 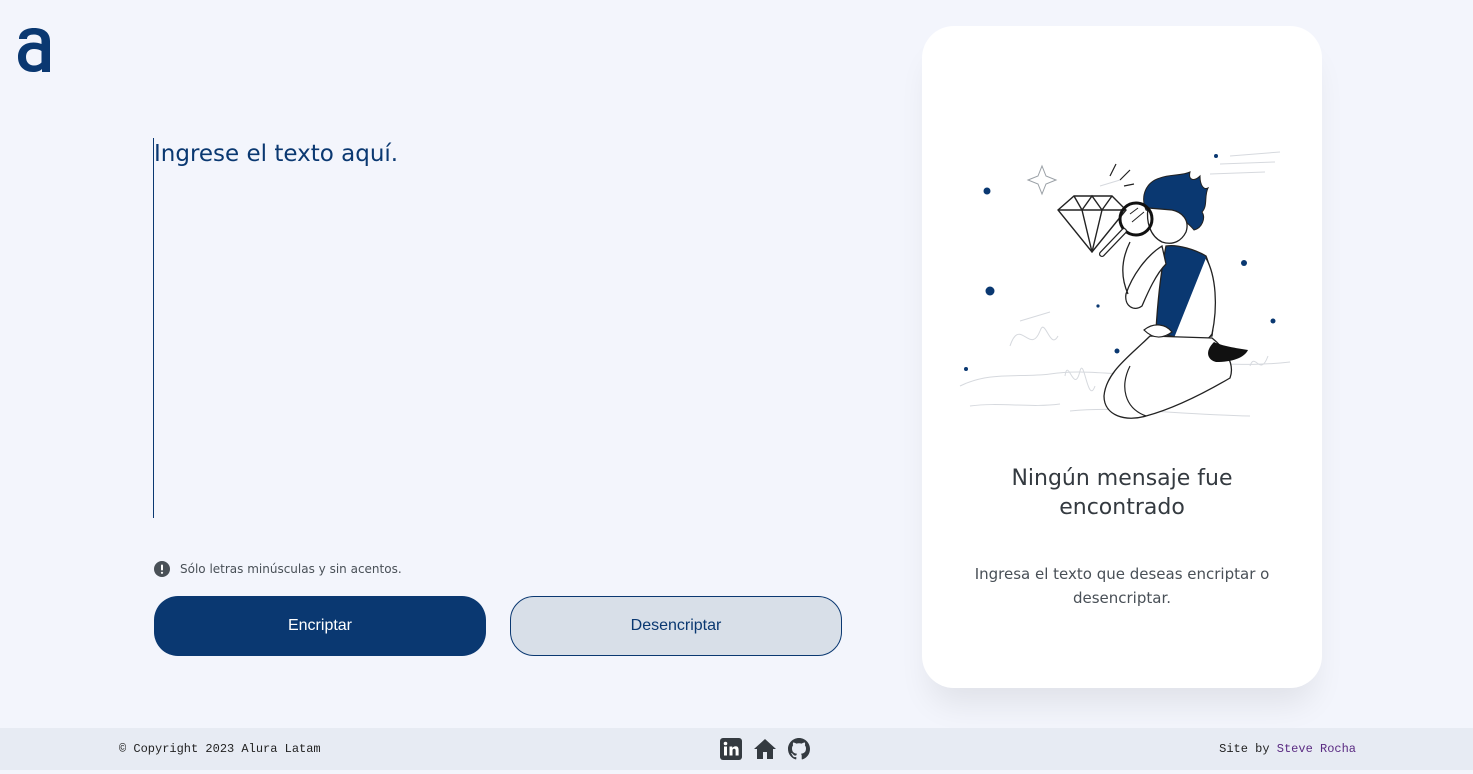 I want to click on encrypt-button: Encriptar, so click(x=320, y=626).